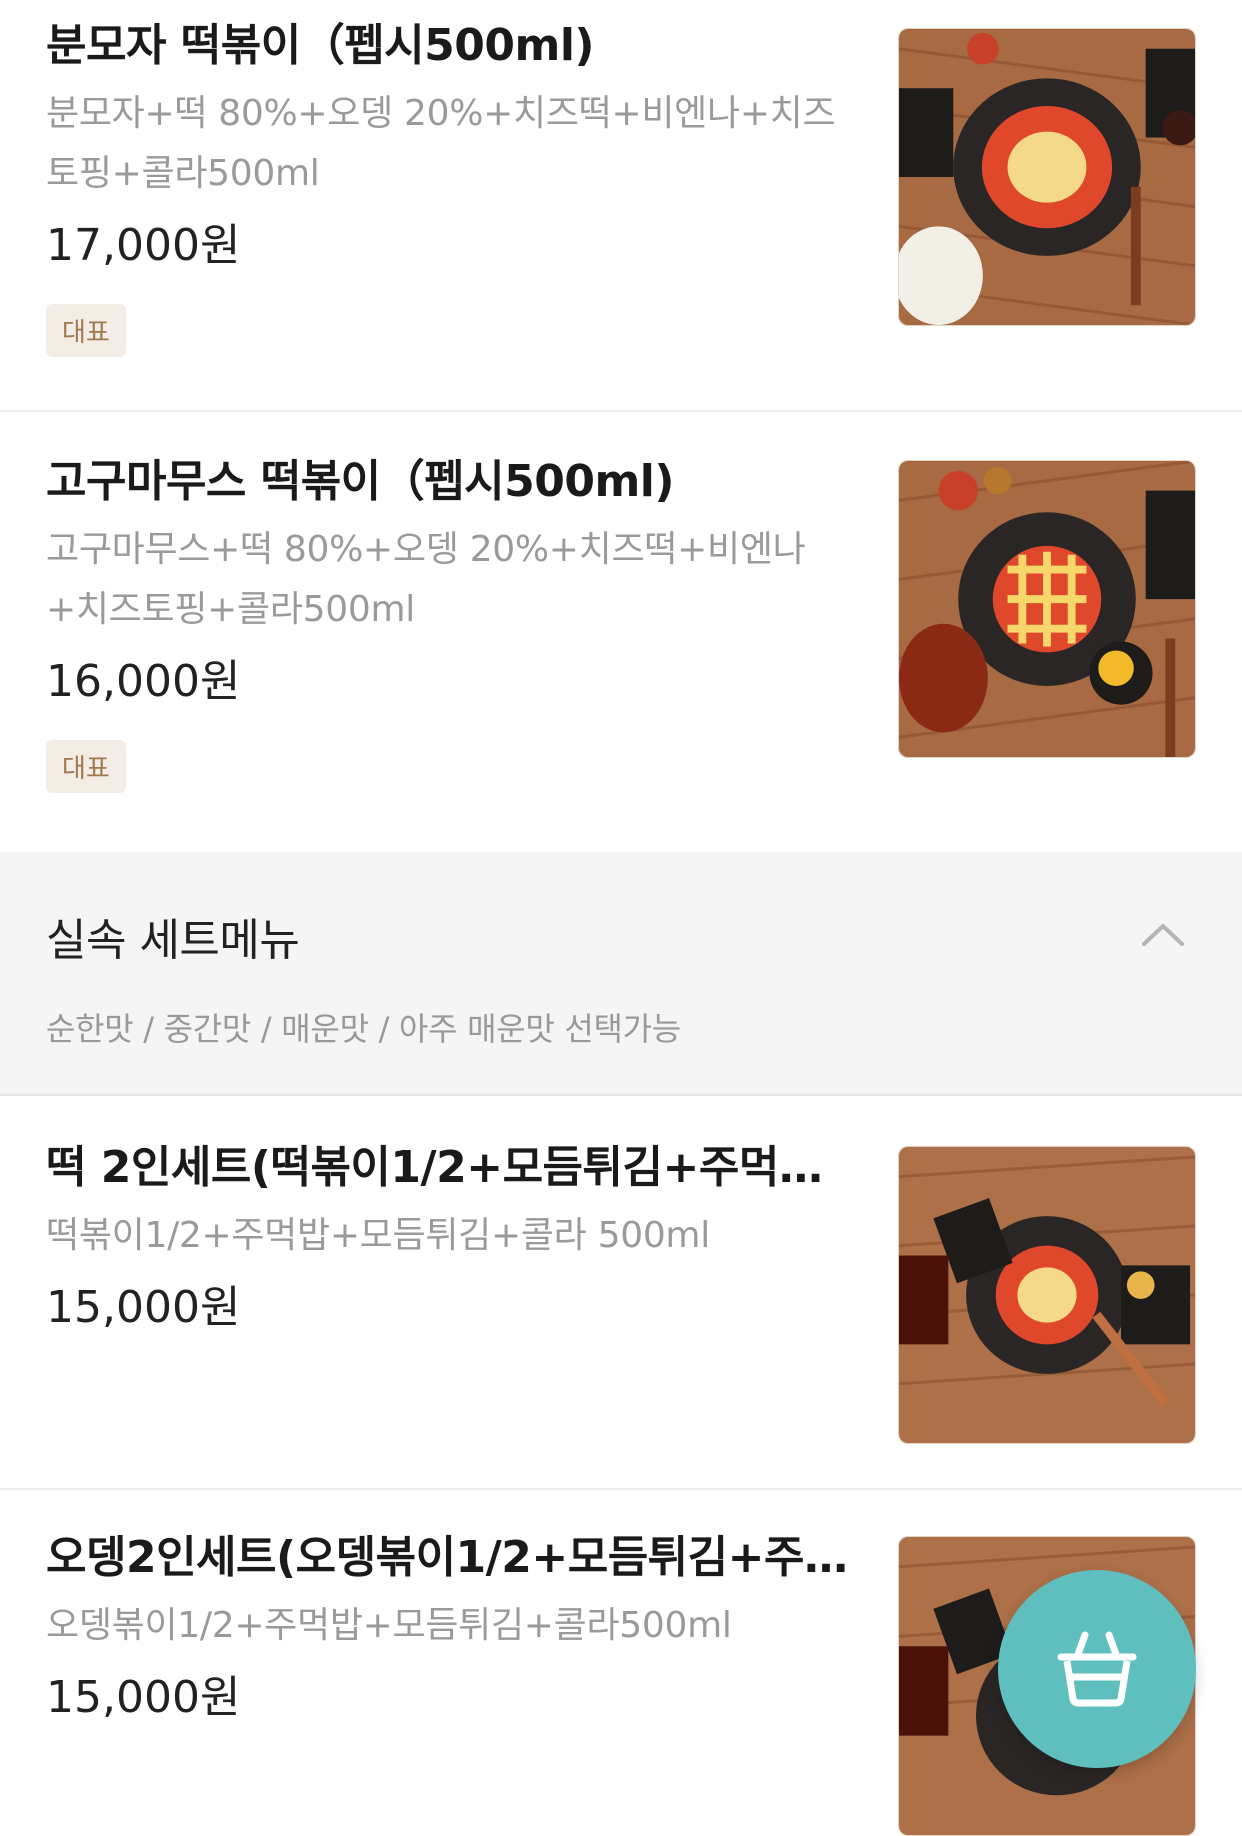  Describe the element at coordinates (621, 974) in the screenshot. I see `menu-section-header: 실속 세트메뉴 순한맛 / 중간맛 / 매운맛 / 아주 매운맛 선택가능` at that location.